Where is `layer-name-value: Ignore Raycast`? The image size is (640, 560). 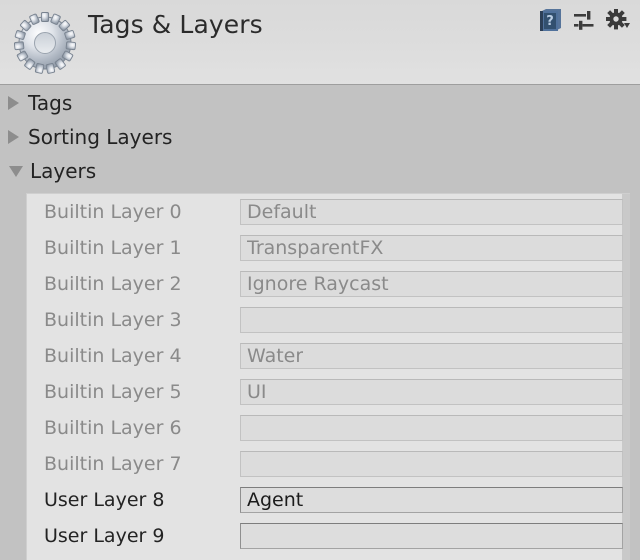 layer-name-value: Ignore Raycast is located at coordinates (318, 284).